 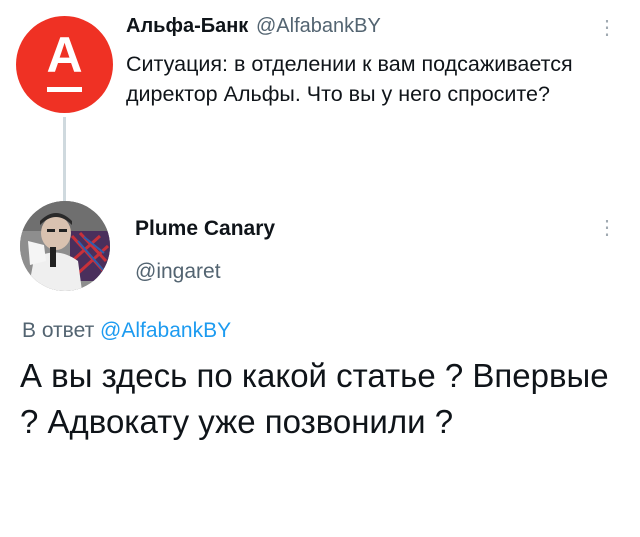 I want to click on avatar-letter: А, so click(x=64, y=55).